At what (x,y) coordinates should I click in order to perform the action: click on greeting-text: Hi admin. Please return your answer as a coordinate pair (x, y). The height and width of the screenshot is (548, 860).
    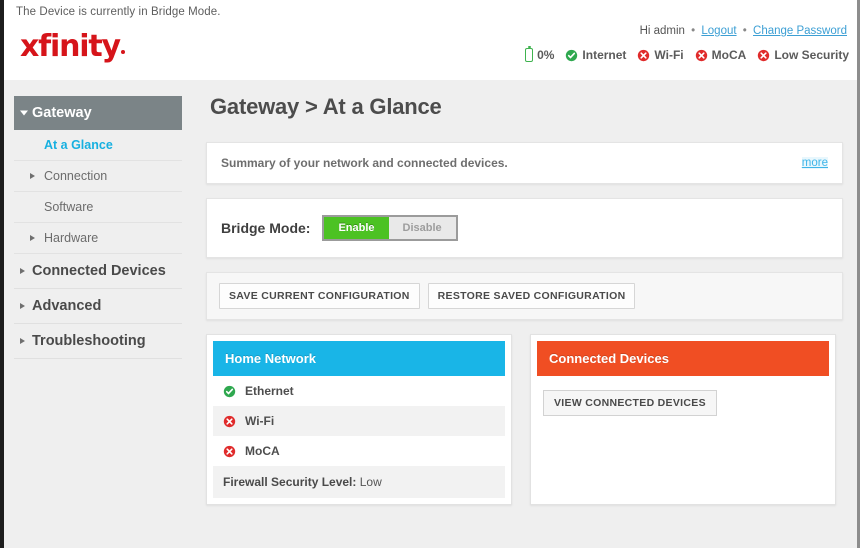
    Looking at the image, I should click on (662, 31).